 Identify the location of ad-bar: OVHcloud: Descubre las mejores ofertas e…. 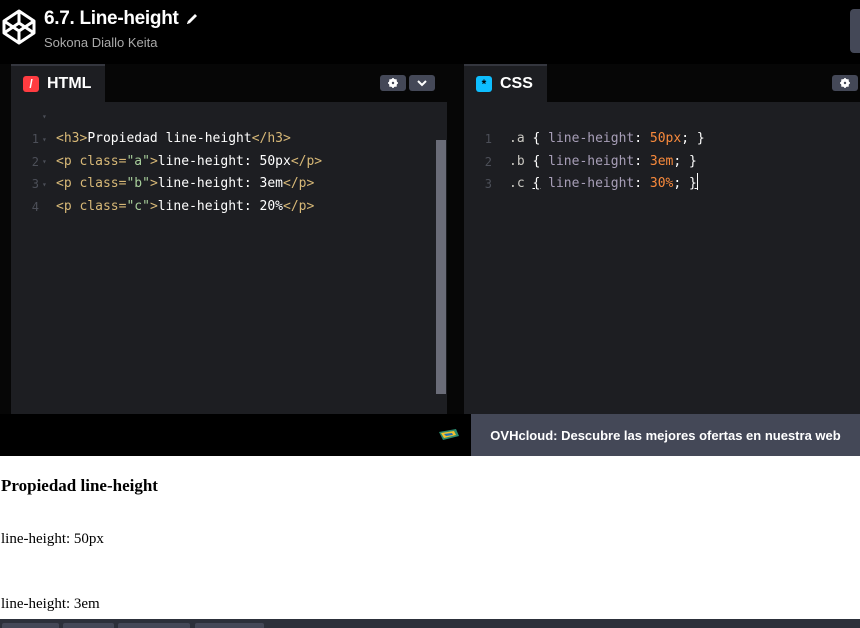
(430, 435).